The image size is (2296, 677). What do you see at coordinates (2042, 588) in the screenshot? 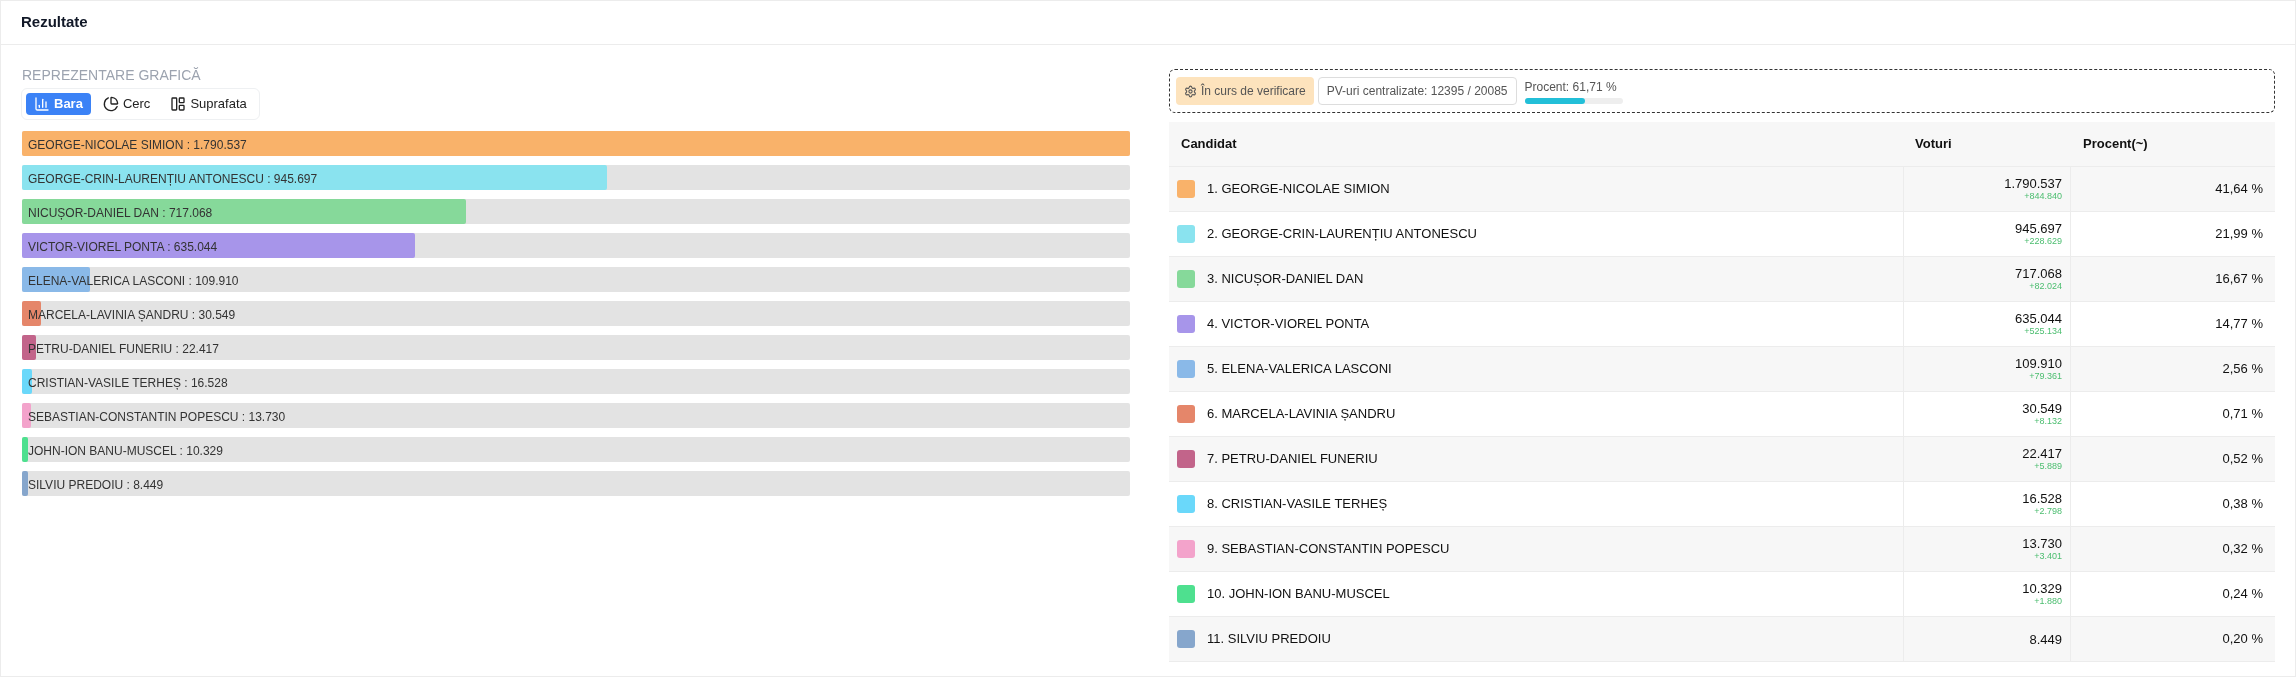
I see `votes-count: 10.329` at bounding box center [2042, 588].